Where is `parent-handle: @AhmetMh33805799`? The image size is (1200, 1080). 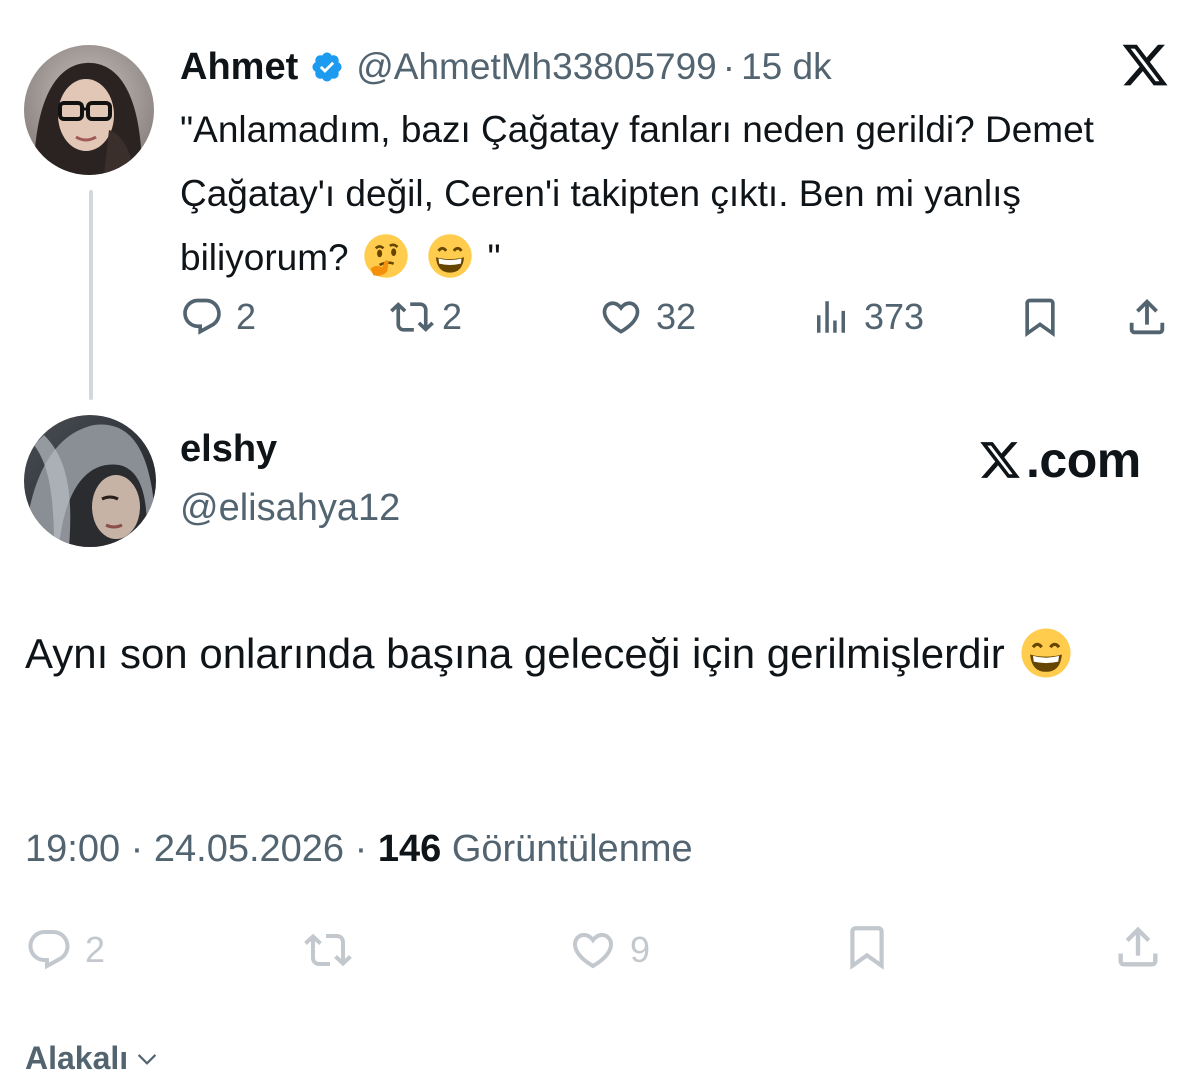 parent-handle: @AhmetMh33805799 is located at coordinates (536, 67).